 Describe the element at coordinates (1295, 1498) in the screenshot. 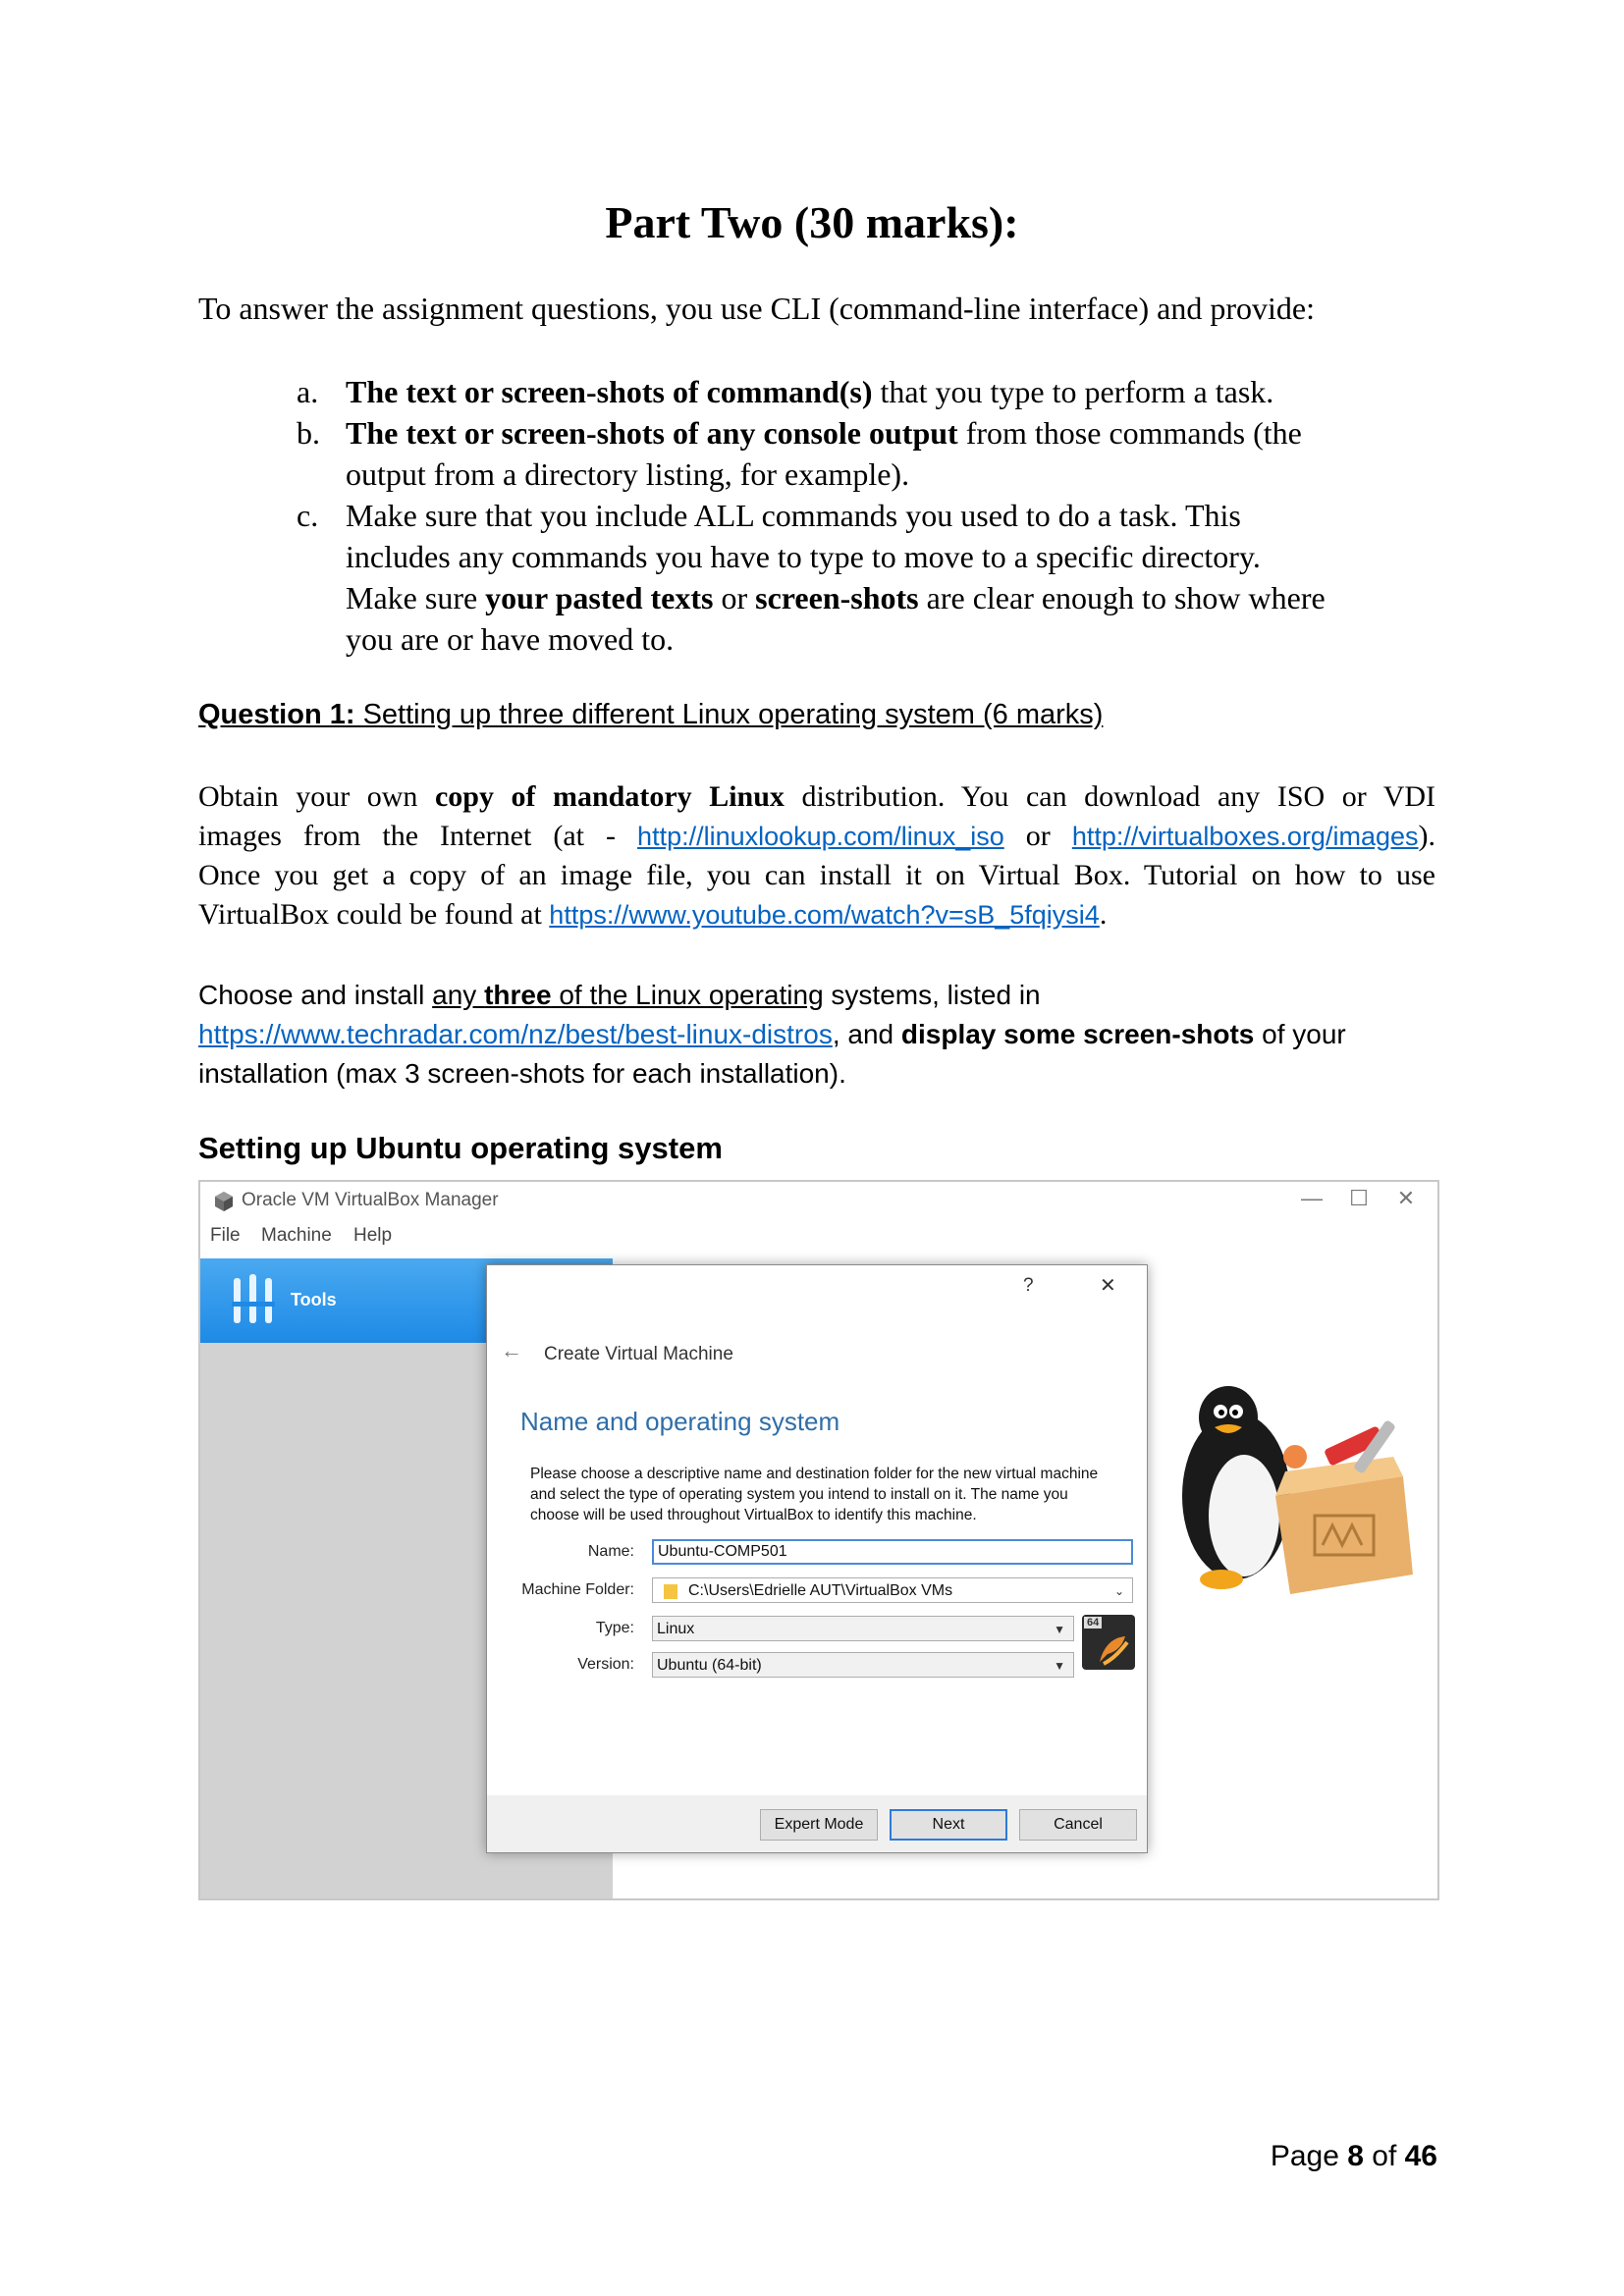

I see `tux-toolbox-illustration-icon` at that location.